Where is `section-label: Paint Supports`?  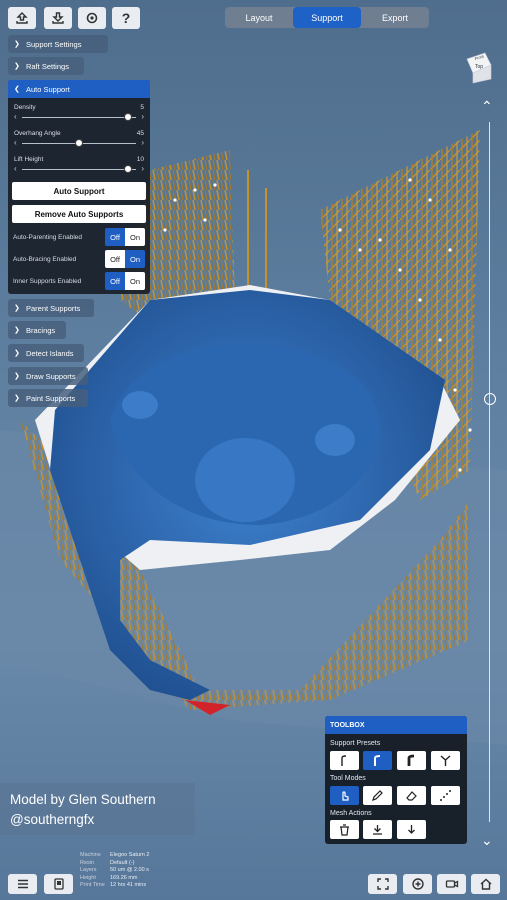
section-label: Paint Supports is located at coordinates (51, 398).